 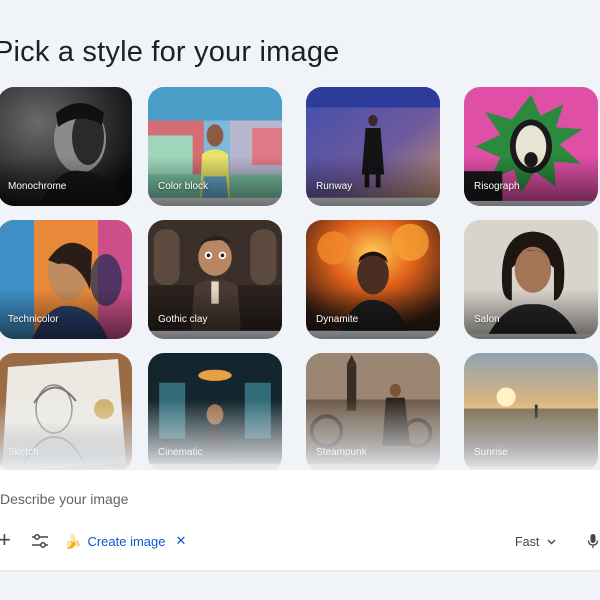 What do you see at coordinates (66, 146) in the screenshot?
I see `style-tile-monochrome: Monochrome` at bounding box center [66, 146].